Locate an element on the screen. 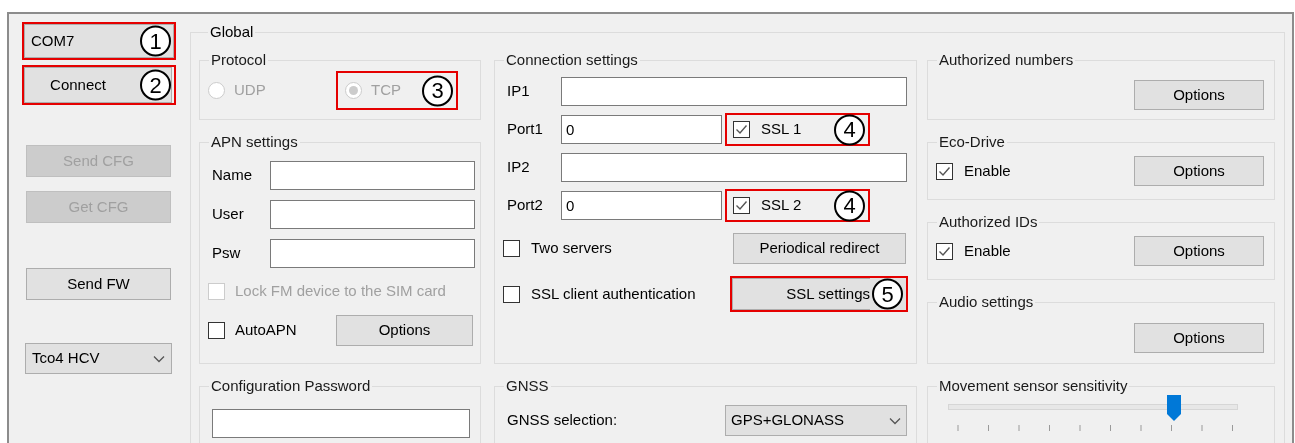 The image size is (1295, 443). field-label: Name is located at coordinates (232, 175).